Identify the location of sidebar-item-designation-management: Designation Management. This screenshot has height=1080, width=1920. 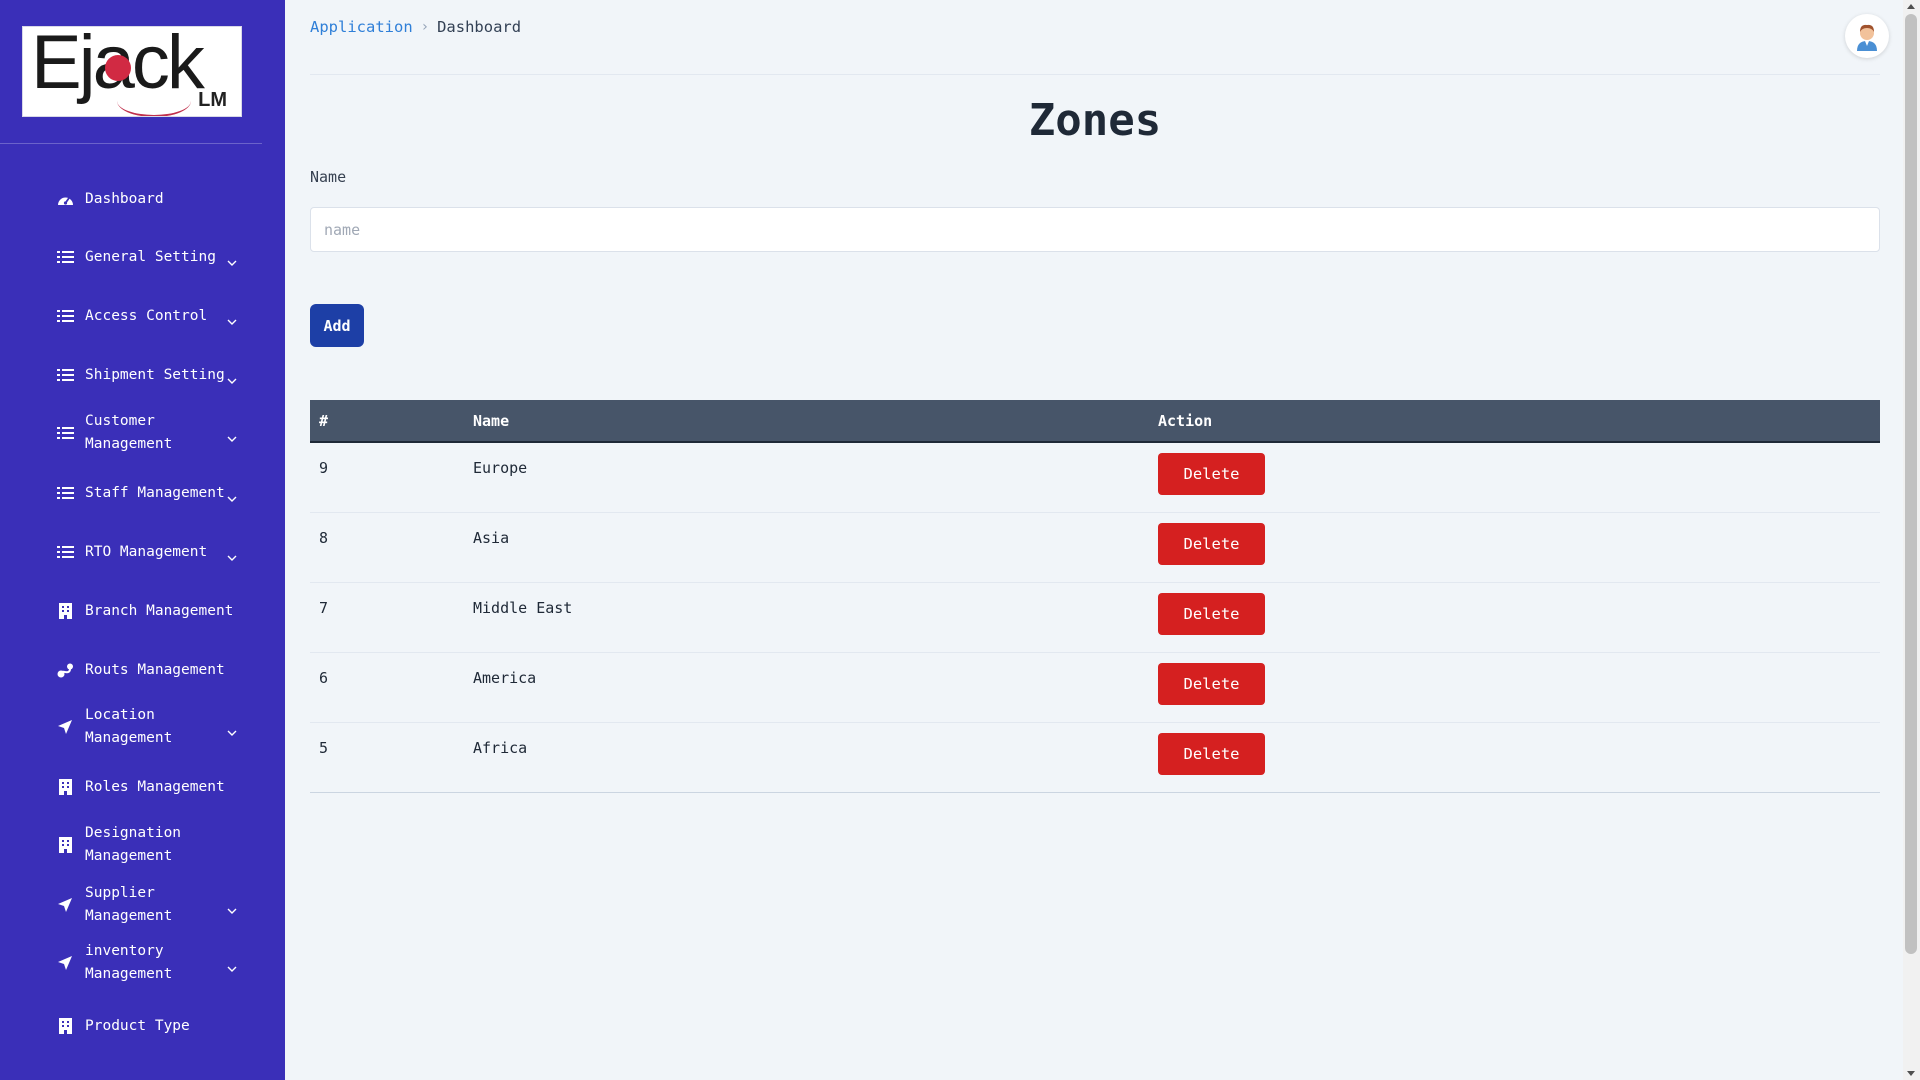
(142, 845).